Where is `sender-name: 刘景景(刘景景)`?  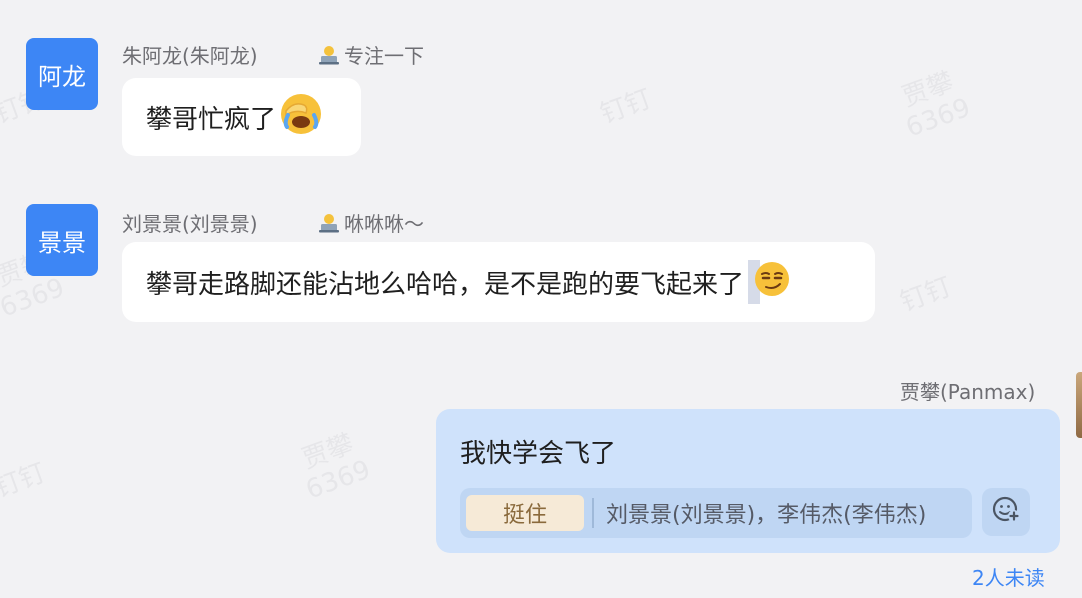 sender-name: 刘景景(刘景景) is located at coordinates (190, 222).